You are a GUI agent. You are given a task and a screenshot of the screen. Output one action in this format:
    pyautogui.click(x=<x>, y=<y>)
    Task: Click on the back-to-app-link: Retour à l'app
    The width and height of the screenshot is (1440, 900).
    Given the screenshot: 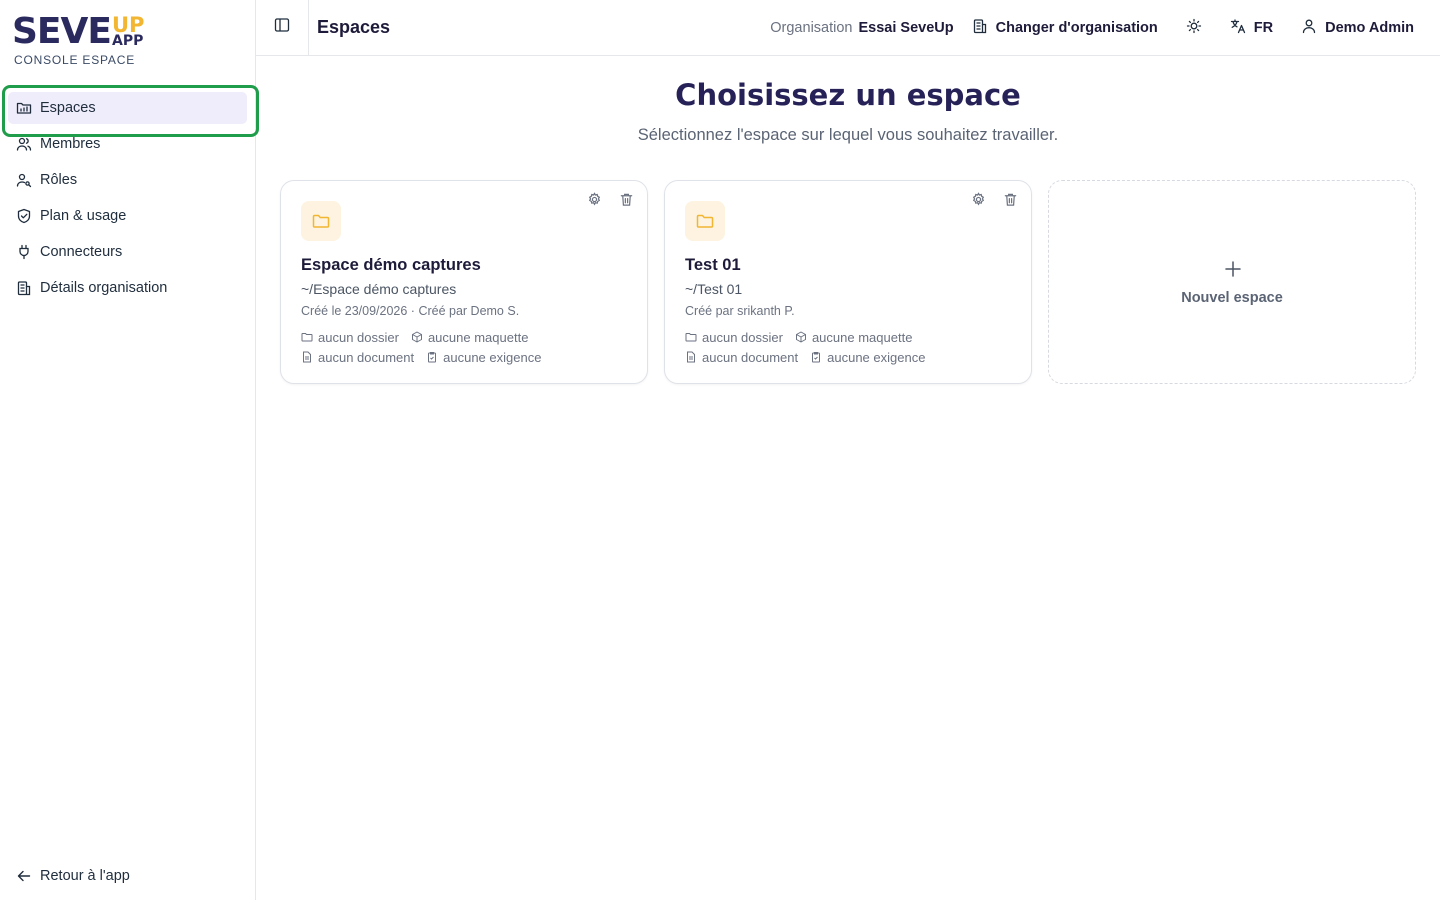 What is the action you would take?
    pyautogui.click(x=73, y=876)
    